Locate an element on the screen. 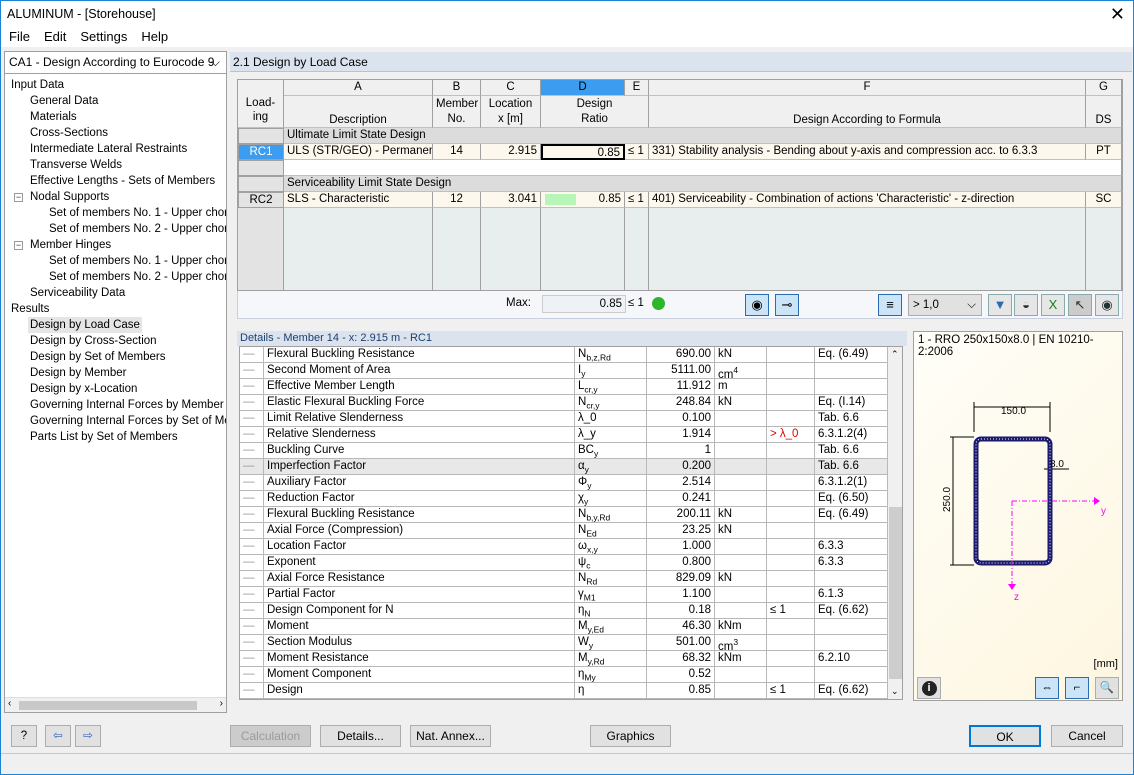 The height and width of the screenshot is (775, 1134). tree-item: Results is located at coordinates (30, 309).